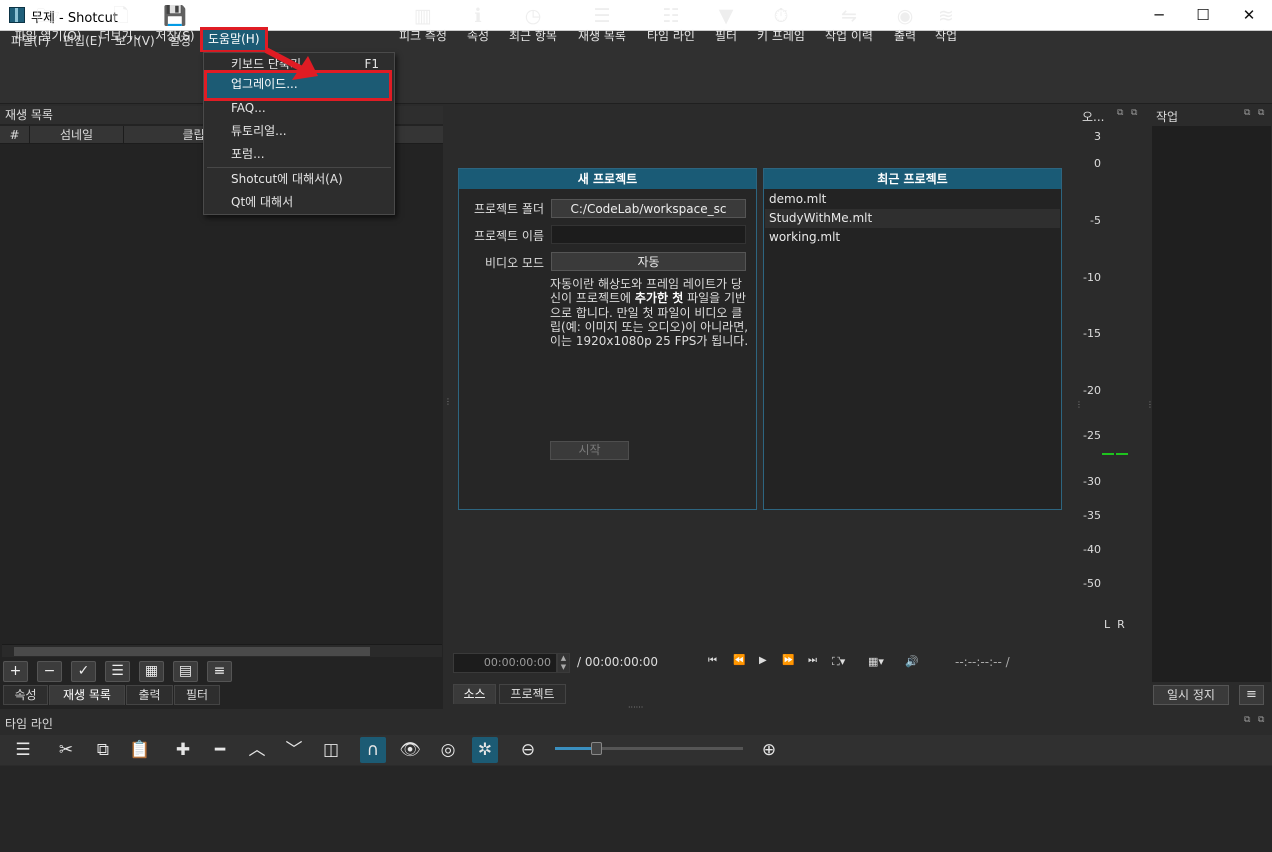 The width and height of the screenshot is (1272, 852). What do you see at coordinates (528, 750) in the screenshot?
I see `zoom-out-icon: ⊖` at bounding box center [528, 750].